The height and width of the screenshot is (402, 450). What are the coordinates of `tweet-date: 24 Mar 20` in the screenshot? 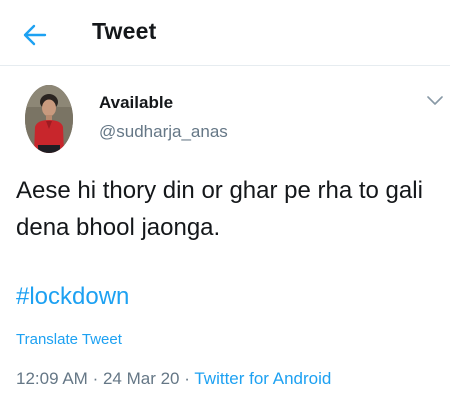 It's located at (141, 378).